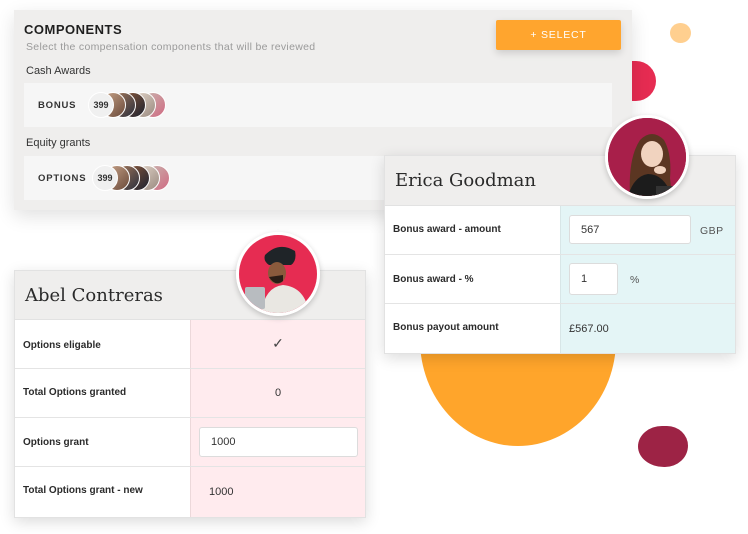  What do you see at coordinates (589, 329) in the screenshot?
I see `bonus-payout-value: £567.00` at bounding box center [589, 329].